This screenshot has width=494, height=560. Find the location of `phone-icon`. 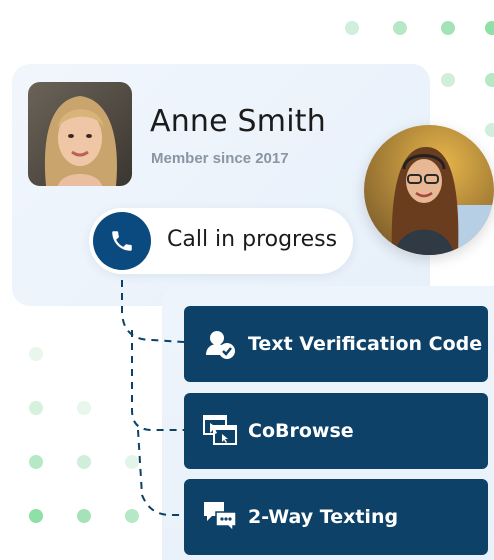

phone-icon is located at coordinates (122, 241).